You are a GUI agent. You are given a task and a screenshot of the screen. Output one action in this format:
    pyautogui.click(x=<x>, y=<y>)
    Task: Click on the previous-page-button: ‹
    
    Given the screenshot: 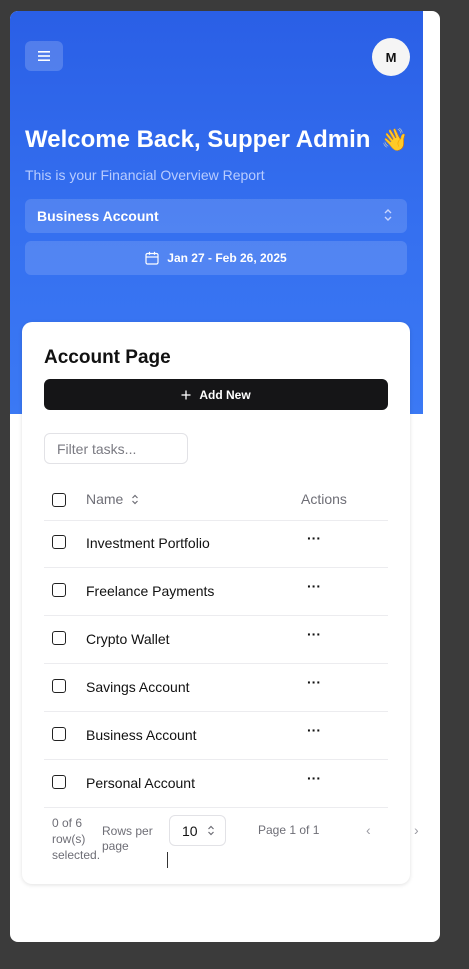 What is the action you would take?
    pyautogui.click(x=368, y=830)
    